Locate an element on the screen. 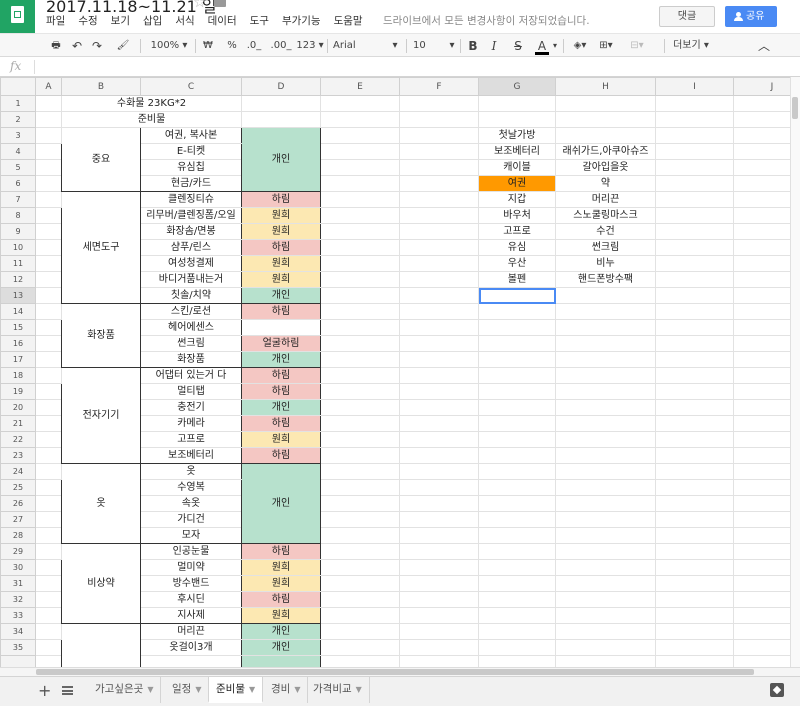 This screenshot has width=800, height=706. cell-c24: 옷 is located at coordinates (191, 471).